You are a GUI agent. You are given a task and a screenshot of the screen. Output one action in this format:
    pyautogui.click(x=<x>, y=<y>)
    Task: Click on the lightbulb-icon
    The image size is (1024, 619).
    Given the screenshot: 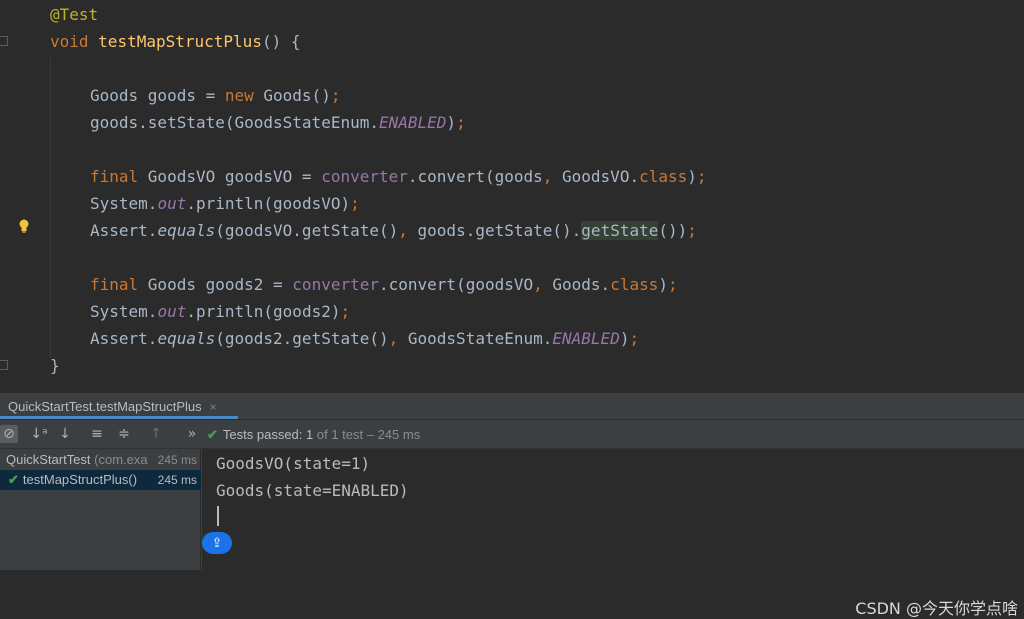 What is the action you would take?
    pyautogui.click(x=24, y=226)
    